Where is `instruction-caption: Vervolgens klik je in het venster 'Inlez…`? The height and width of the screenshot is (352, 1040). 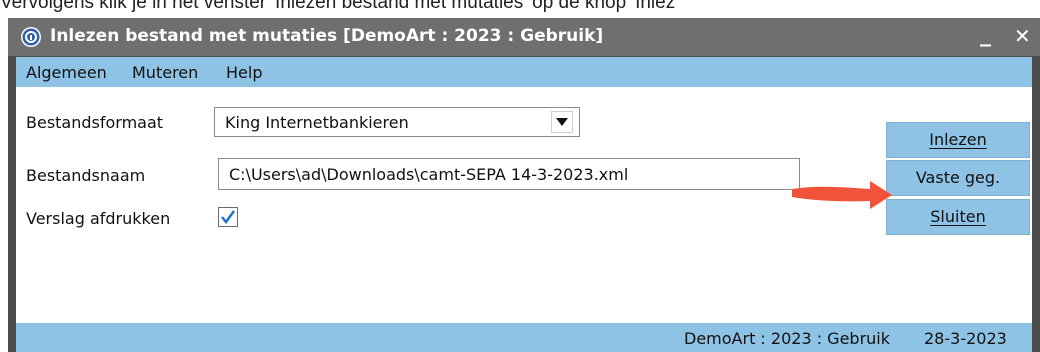 instruction-caption: Vervolgens klik je in het venster 'Inlez… is located at coordinates (338, 6).